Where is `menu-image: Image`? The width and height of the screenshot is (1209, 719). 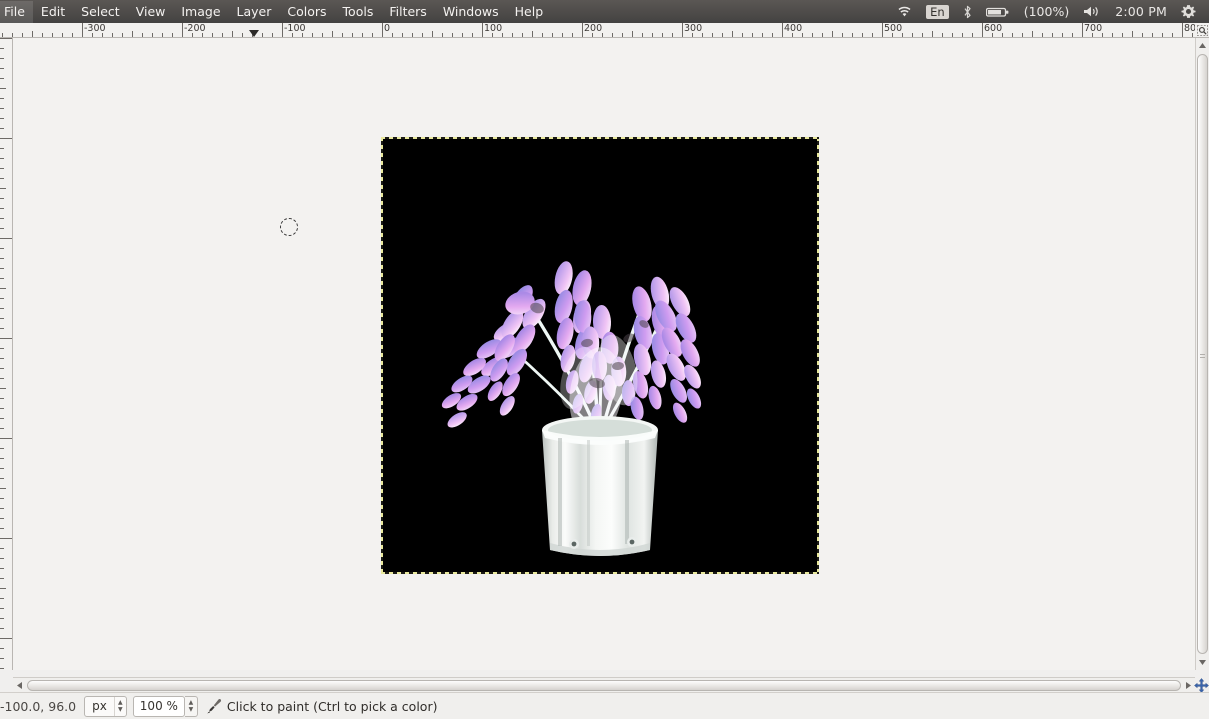 menu-image: Image is located at coordinates (200, 12).